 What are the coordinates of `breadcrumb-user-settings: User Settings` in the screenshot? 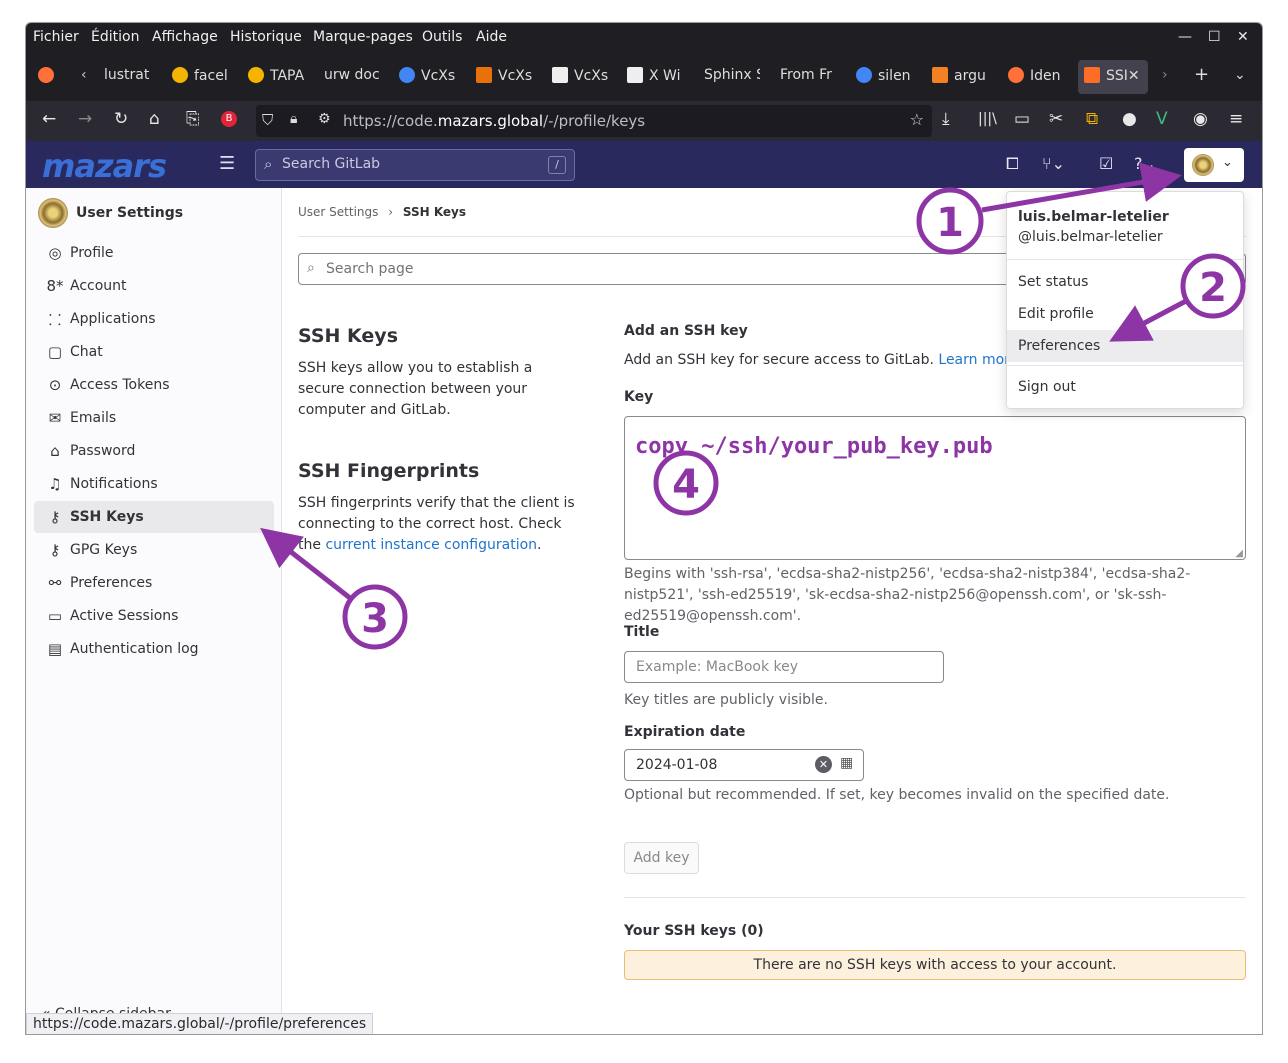 It's located at (338, 212).